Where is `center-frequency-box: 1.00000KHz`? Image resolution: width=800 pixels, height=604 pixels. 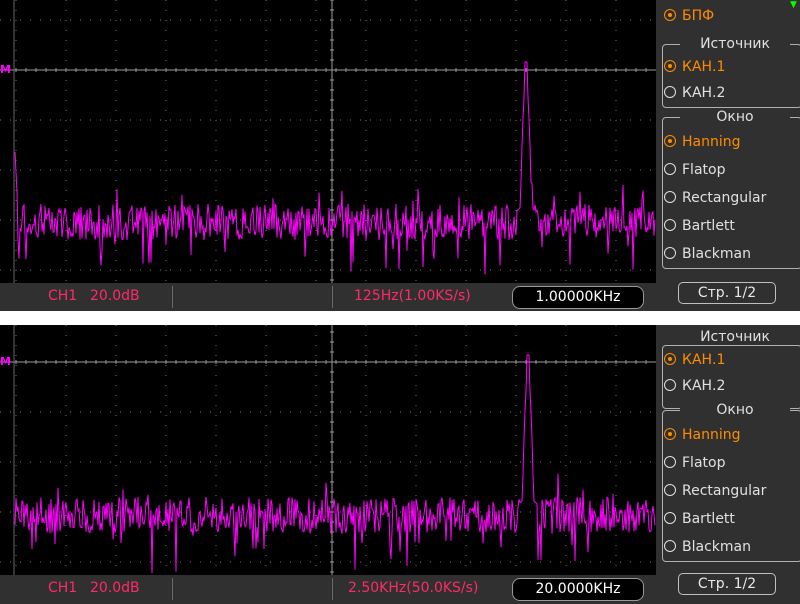 center-frequency-box: 1.00000KHz is located at coordinates (578, 297).